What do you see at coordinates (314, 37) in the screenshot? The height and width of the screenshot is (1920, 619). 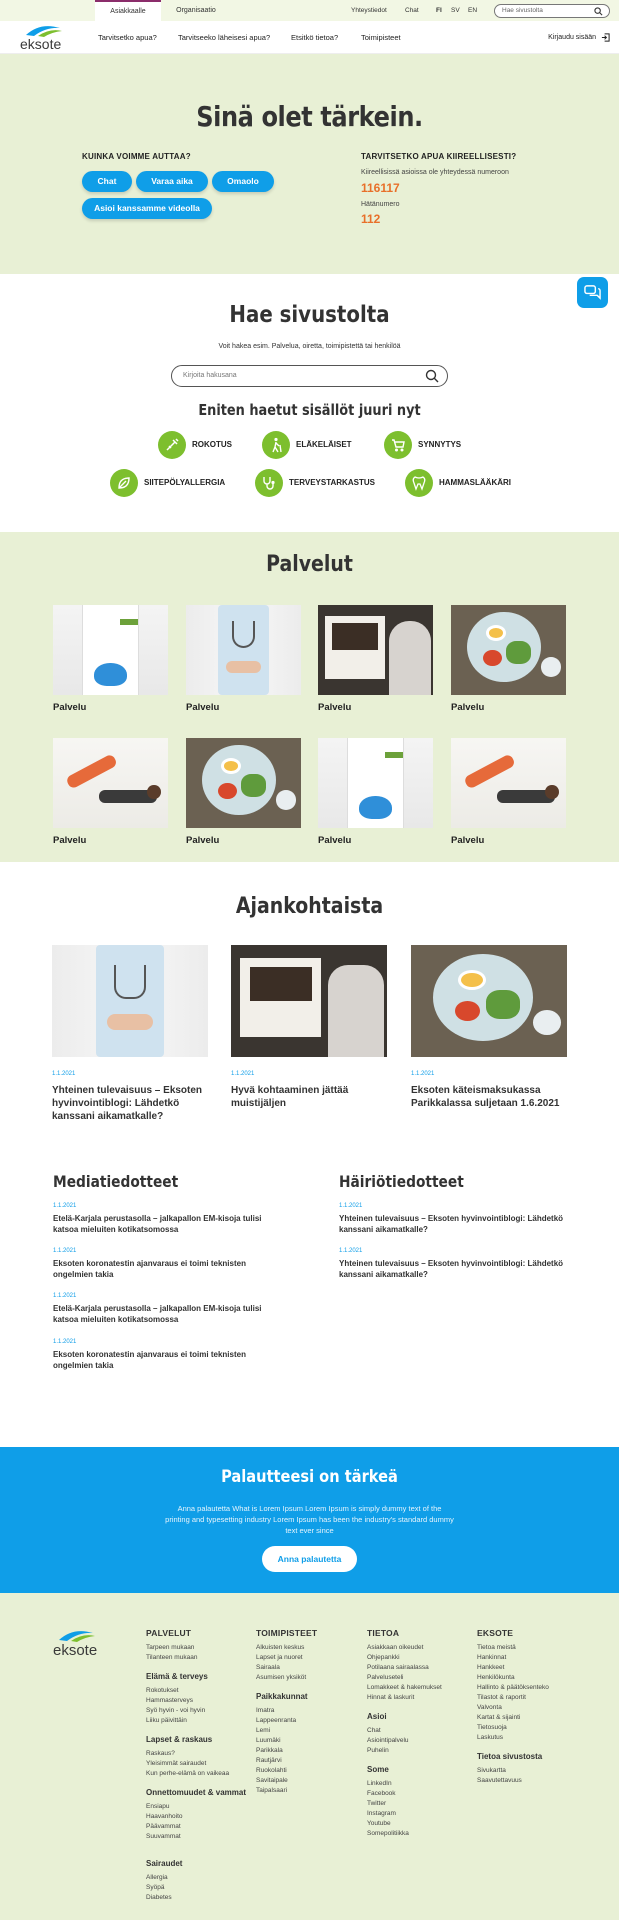 I see `nav-looking-info: Etsitkö tietoa?` at bounding box center [314, 37].